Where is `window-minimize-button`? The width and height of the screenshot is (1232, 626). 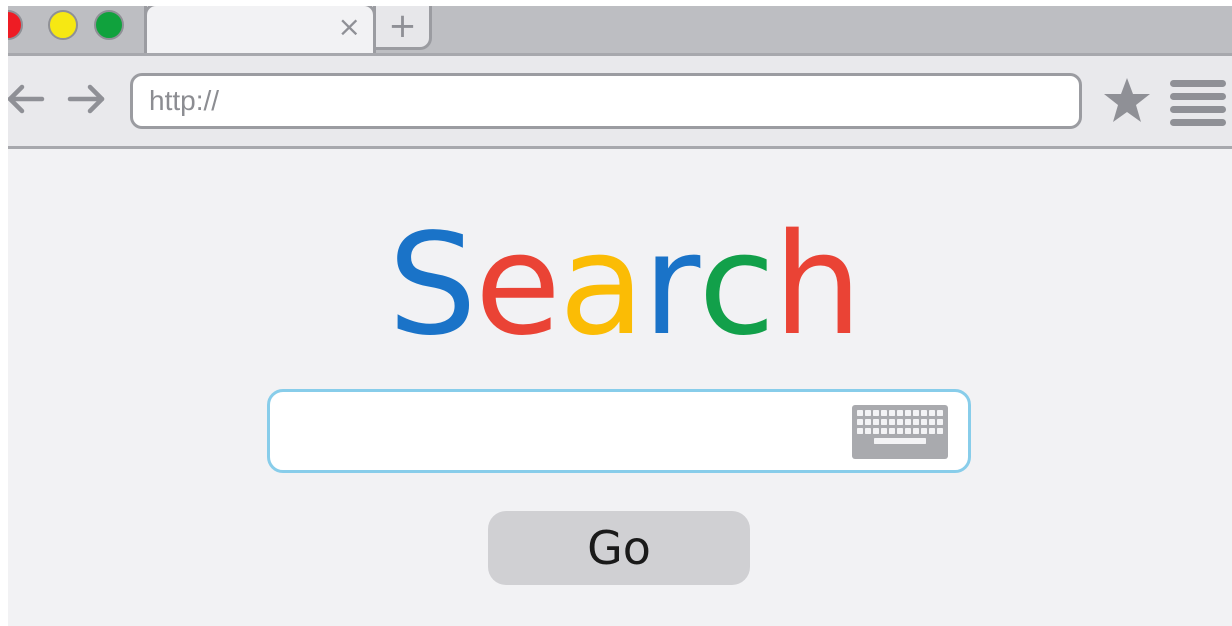 window-minimize-button is located at coordinates (63, 25).